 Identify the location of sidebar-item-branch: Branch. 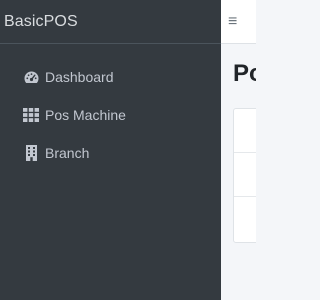
(110, 153).